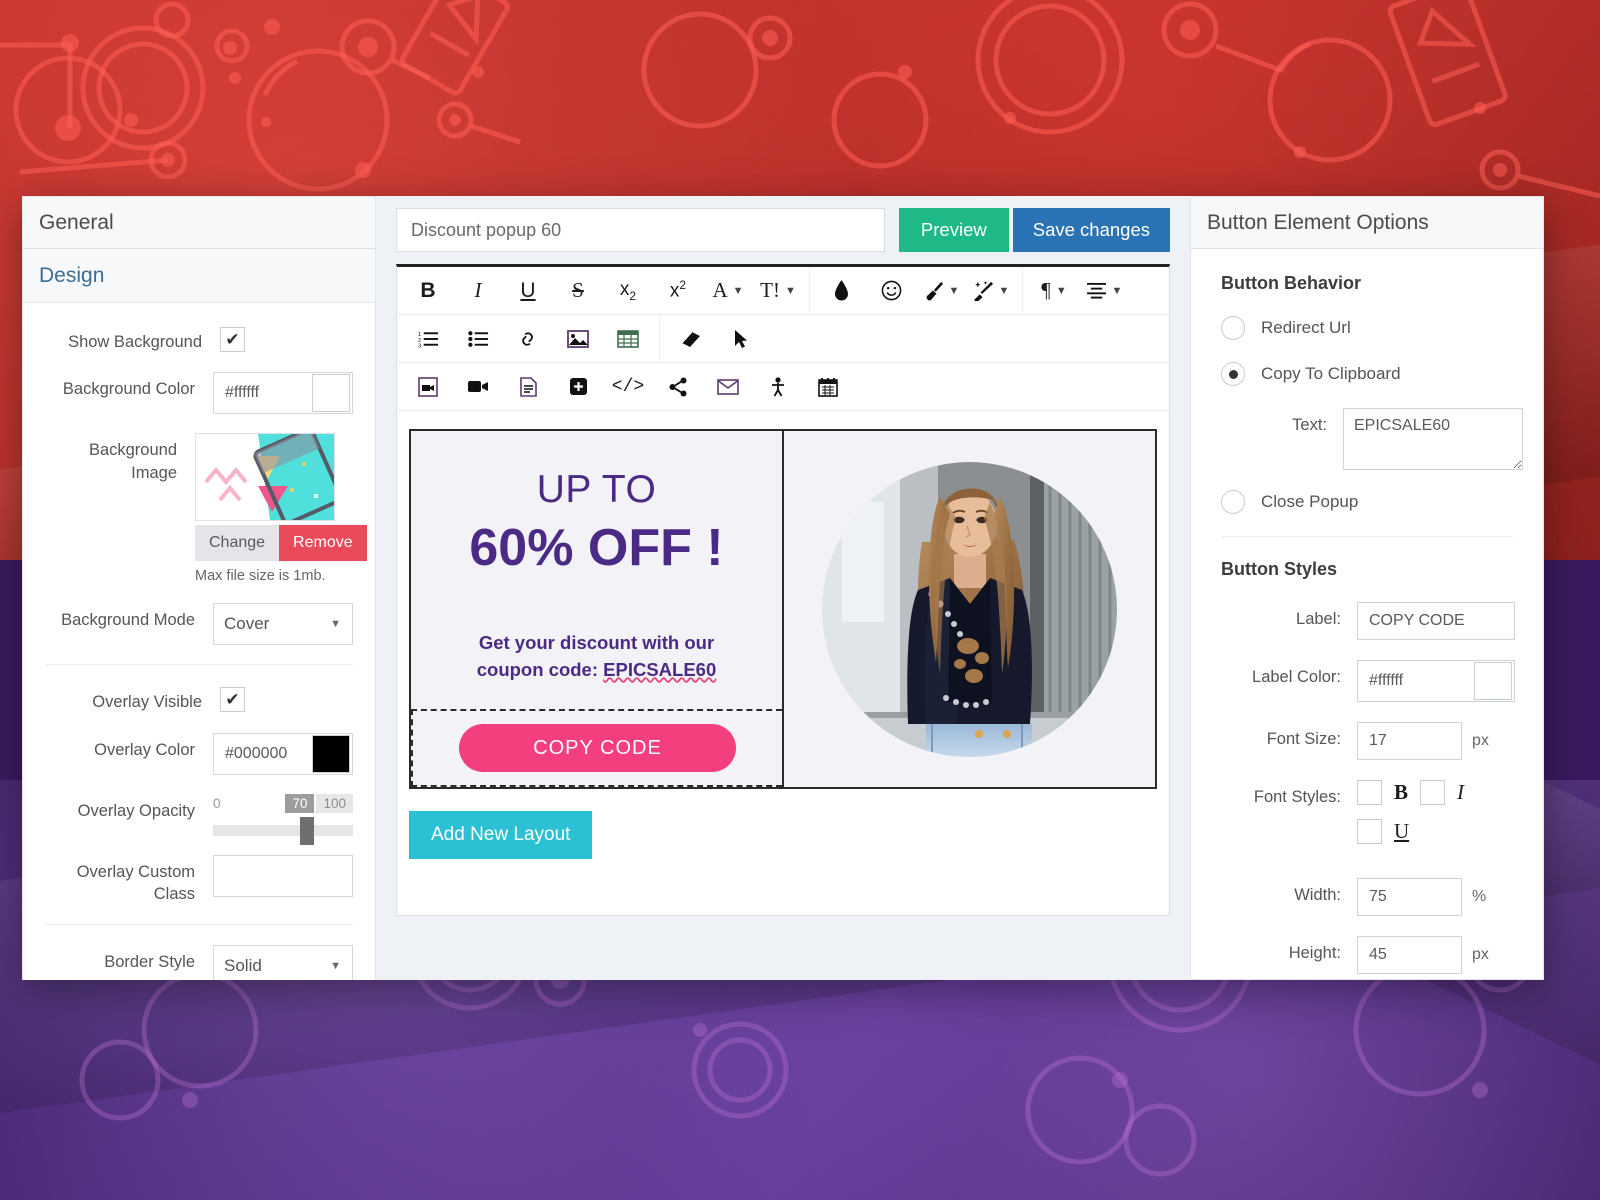  What do you see at coordinates (478, 339) in the screenshot?
I see `unordered-list-icon` at bounding box center [478, 339].